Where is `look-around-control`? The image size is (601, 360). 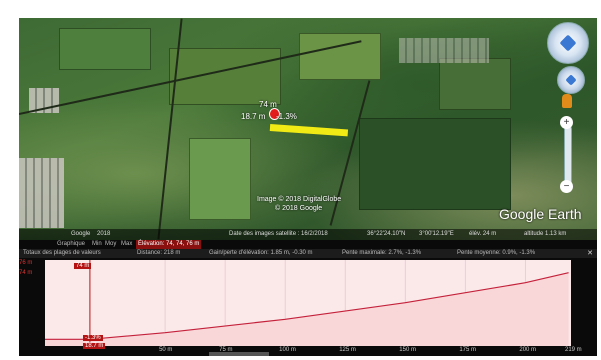
look-around-control is located at coordinates (568, 43).